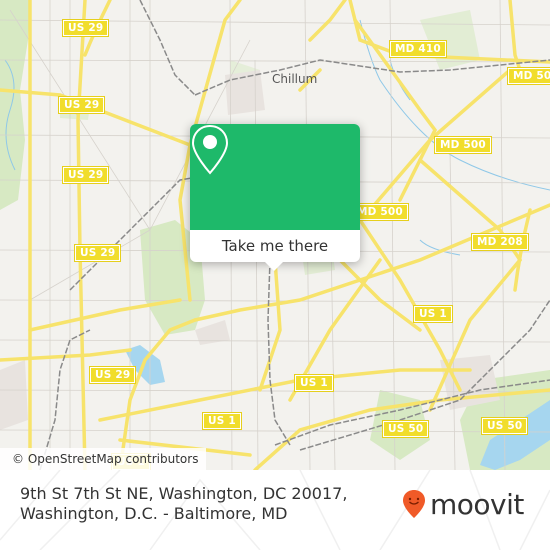  I want to click on moovit-logo-text: moovit, so click(477, 504).